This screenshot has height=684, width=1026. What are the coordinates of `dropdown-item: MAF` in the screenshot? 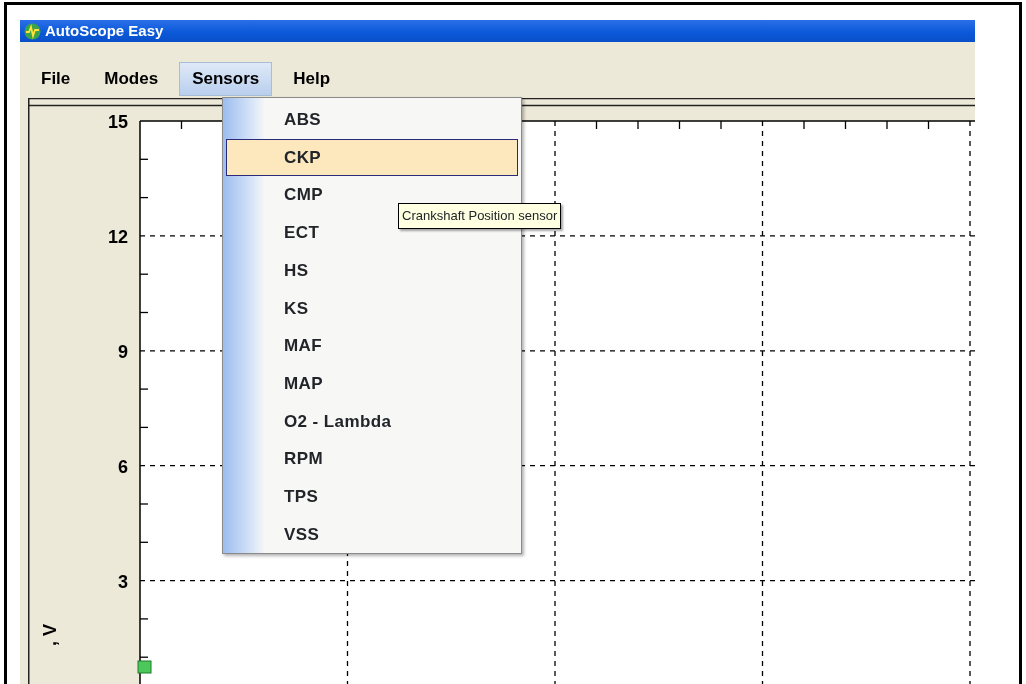 It's located at (303, 346).